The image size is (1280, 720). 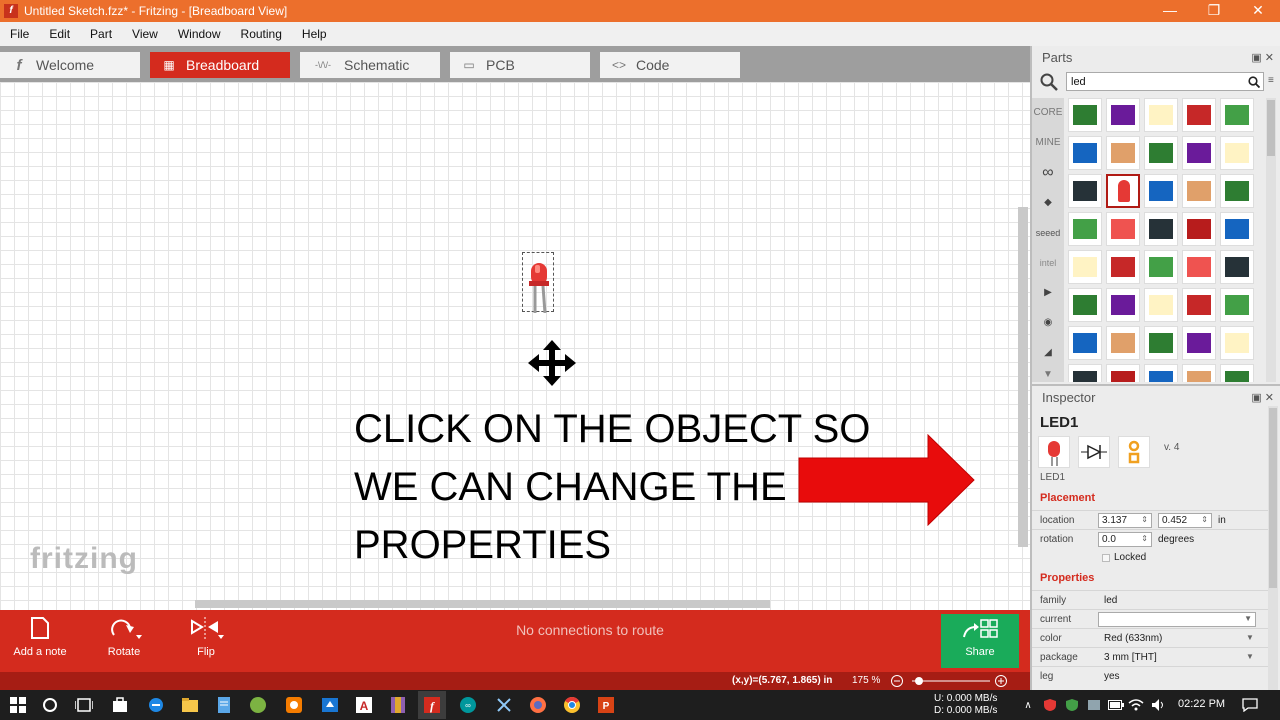 I want to click on bin-scroll-down: ▼, so click(x=1048, y=375).